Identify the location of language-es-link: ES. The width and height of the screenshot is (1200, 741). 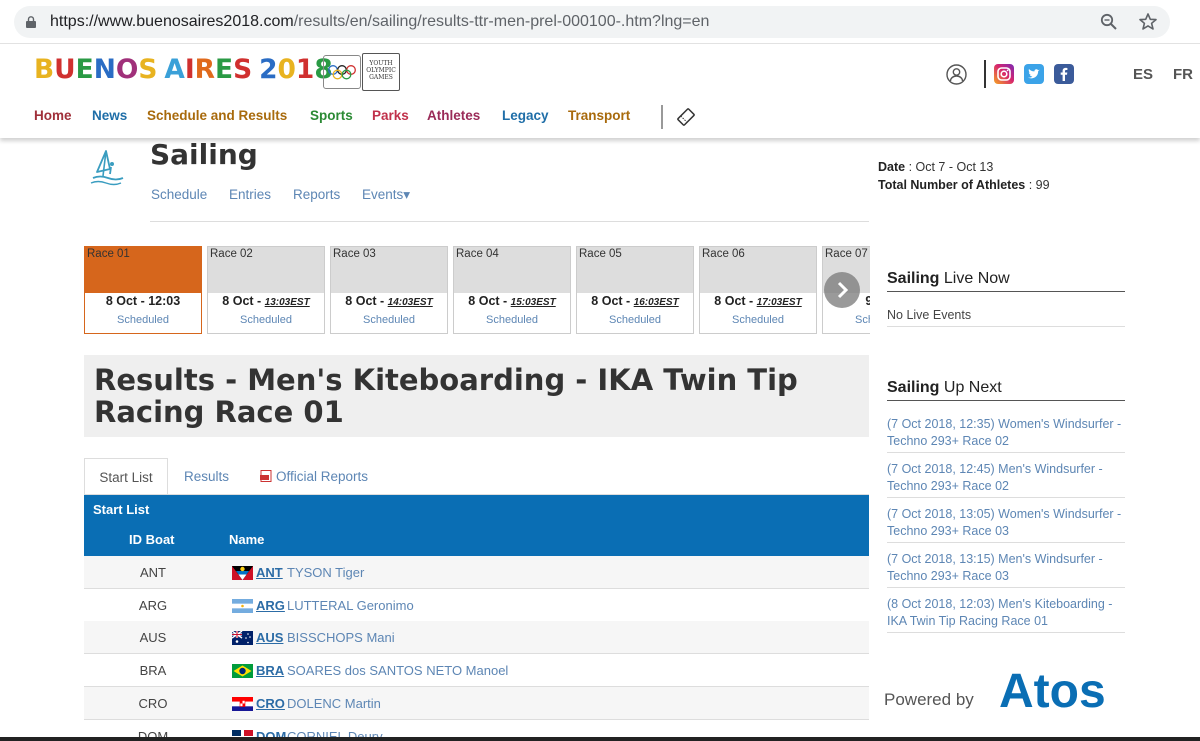
(1143, 74).